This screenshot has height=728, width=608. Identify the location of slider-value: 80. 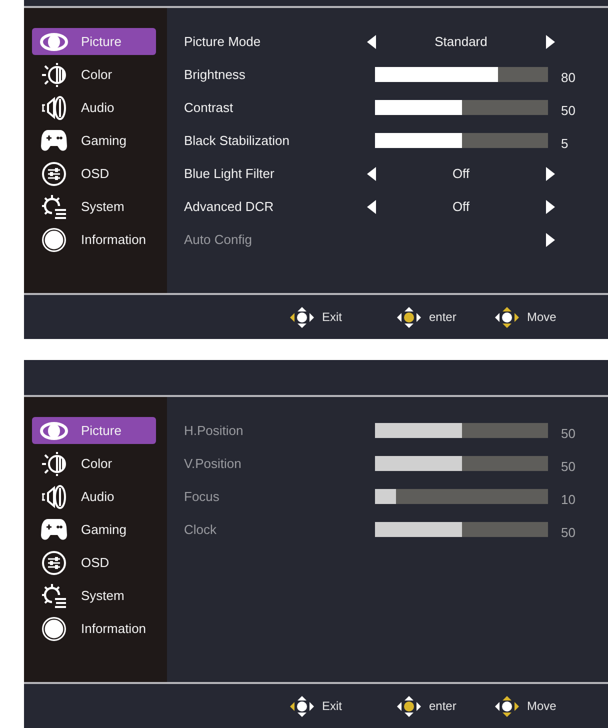
(568, 77).